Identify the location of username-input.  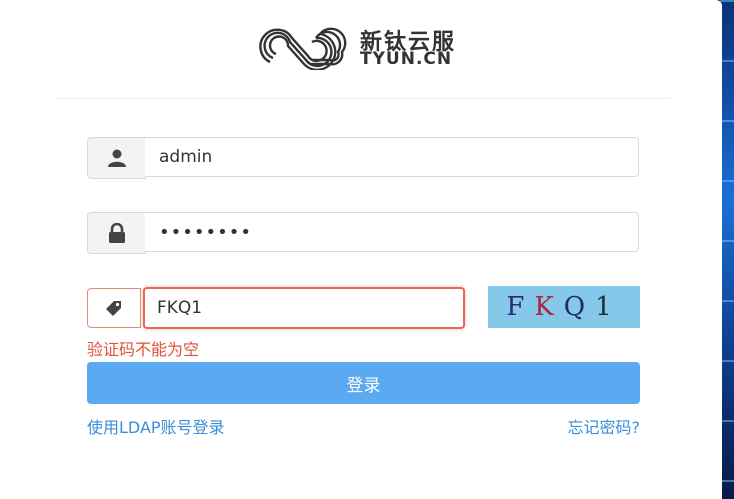
(392, 157).